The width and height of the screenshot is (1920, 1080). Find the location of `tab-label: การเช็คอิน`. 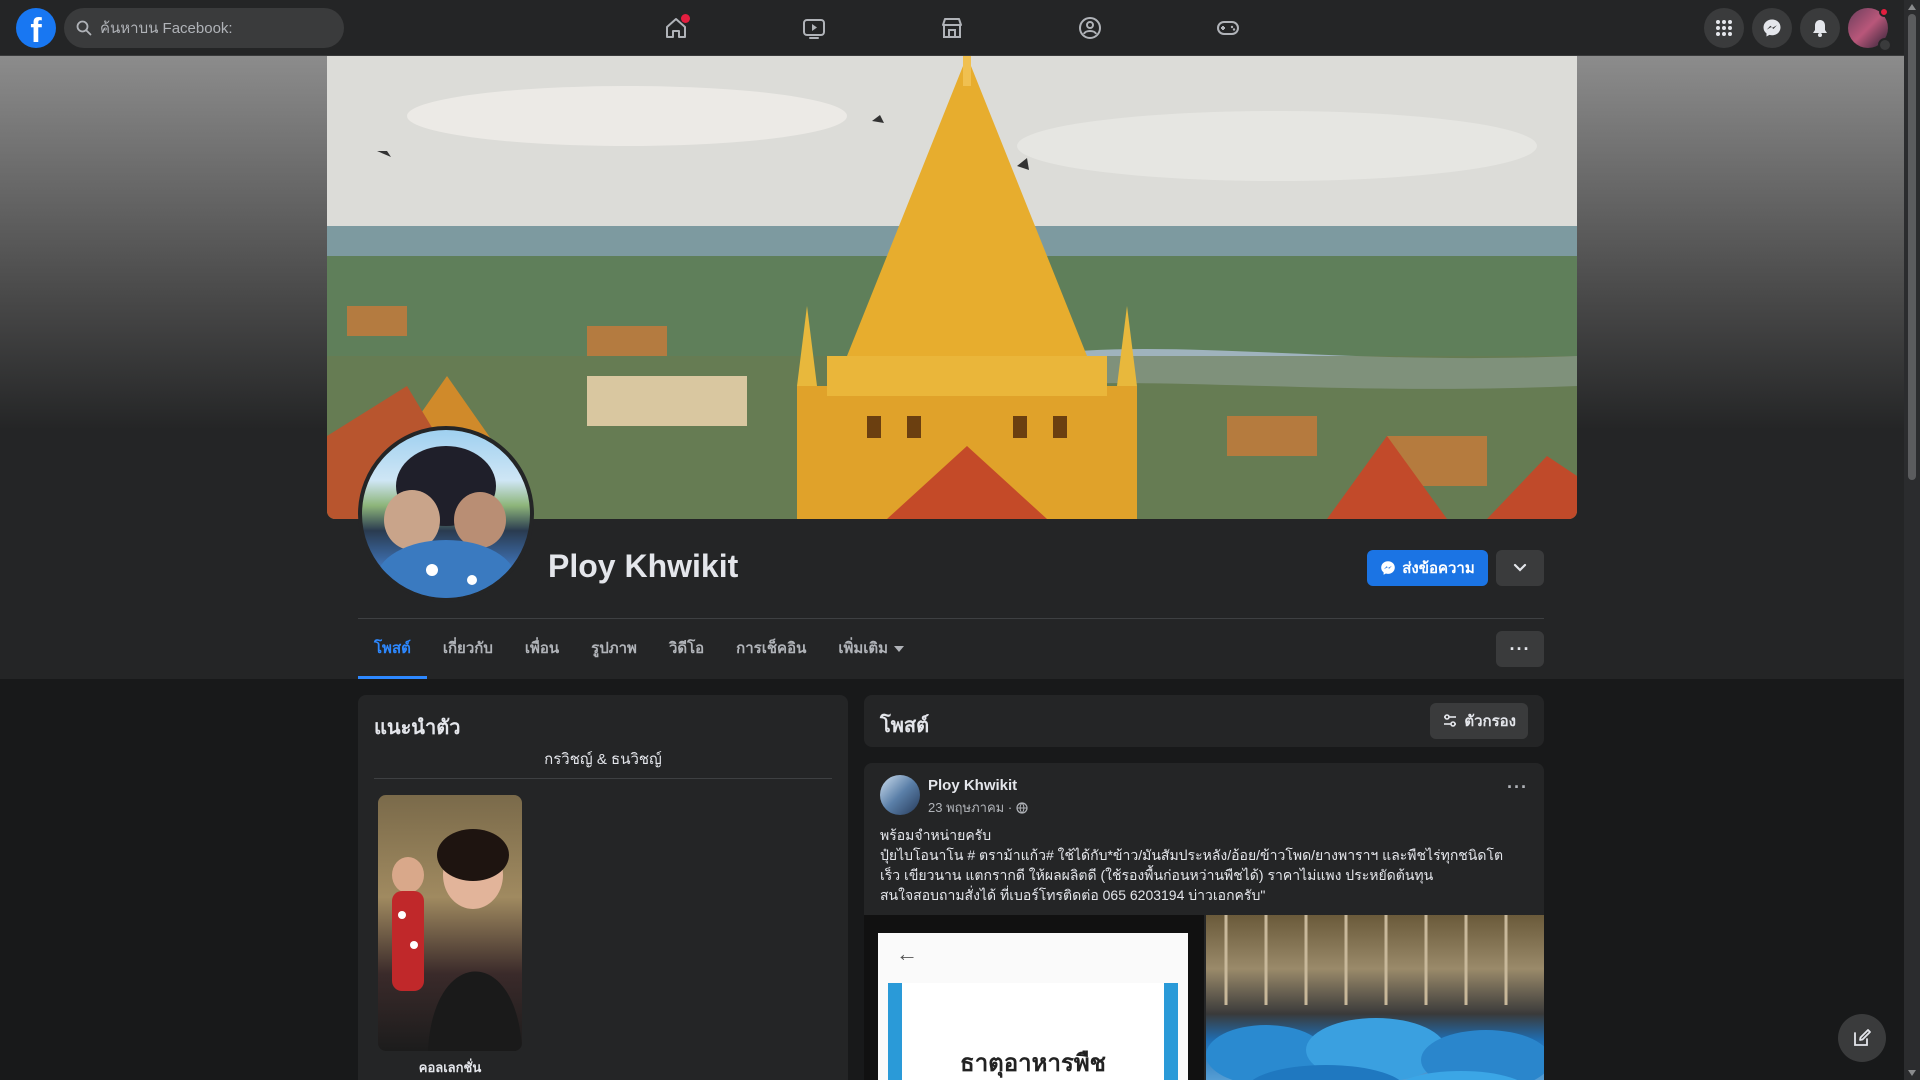

tab-label: การเช็คอิน is located at coordinates (771, 648).